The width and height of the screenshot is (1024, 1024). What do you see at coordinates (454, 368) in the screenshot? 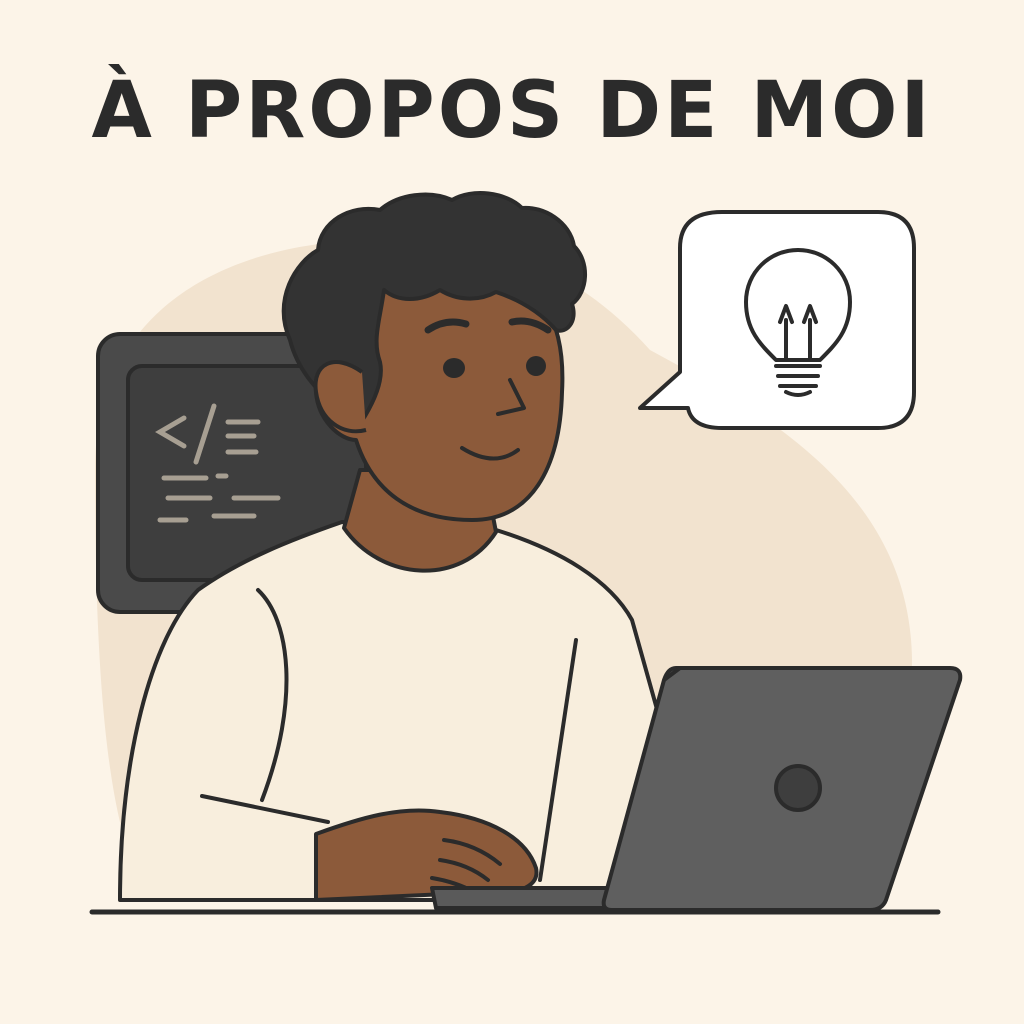
I see `left-eye` at bounding box center [454, 368].